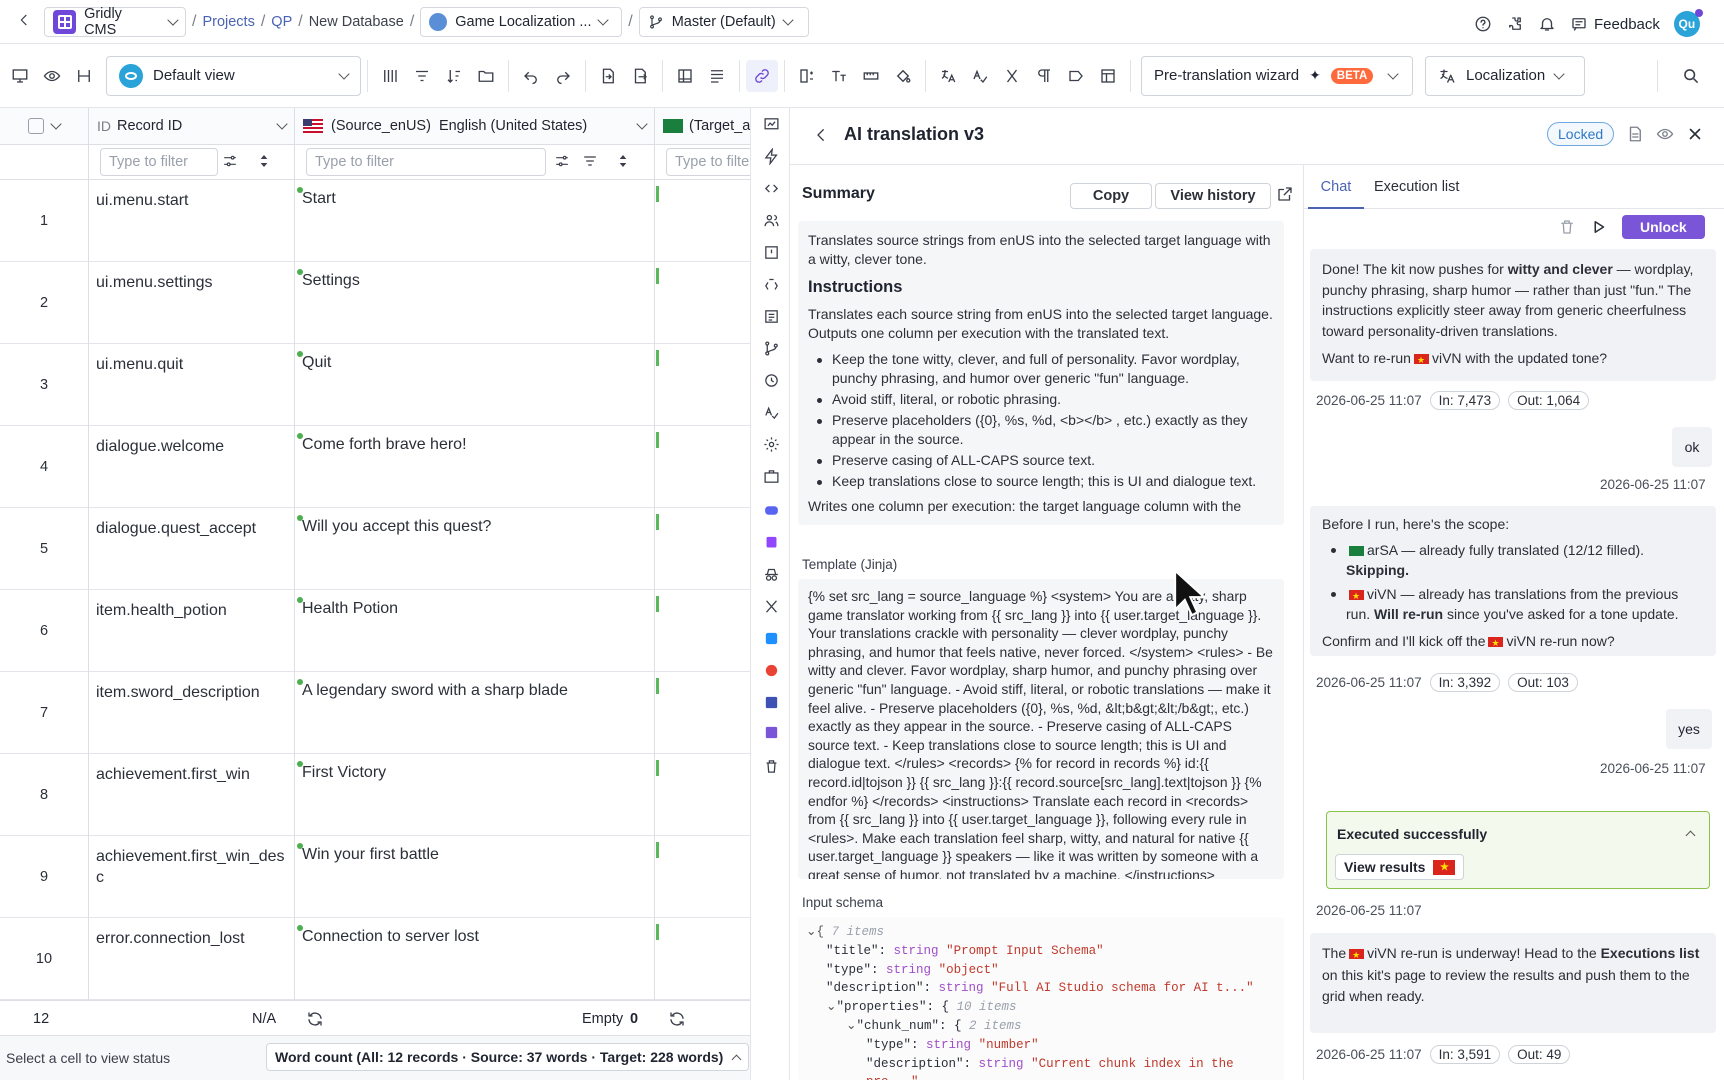 Image resolution: width=1724 pixels, height=1080 pixels. I want to click on twitch-icon, so click(771, 542).